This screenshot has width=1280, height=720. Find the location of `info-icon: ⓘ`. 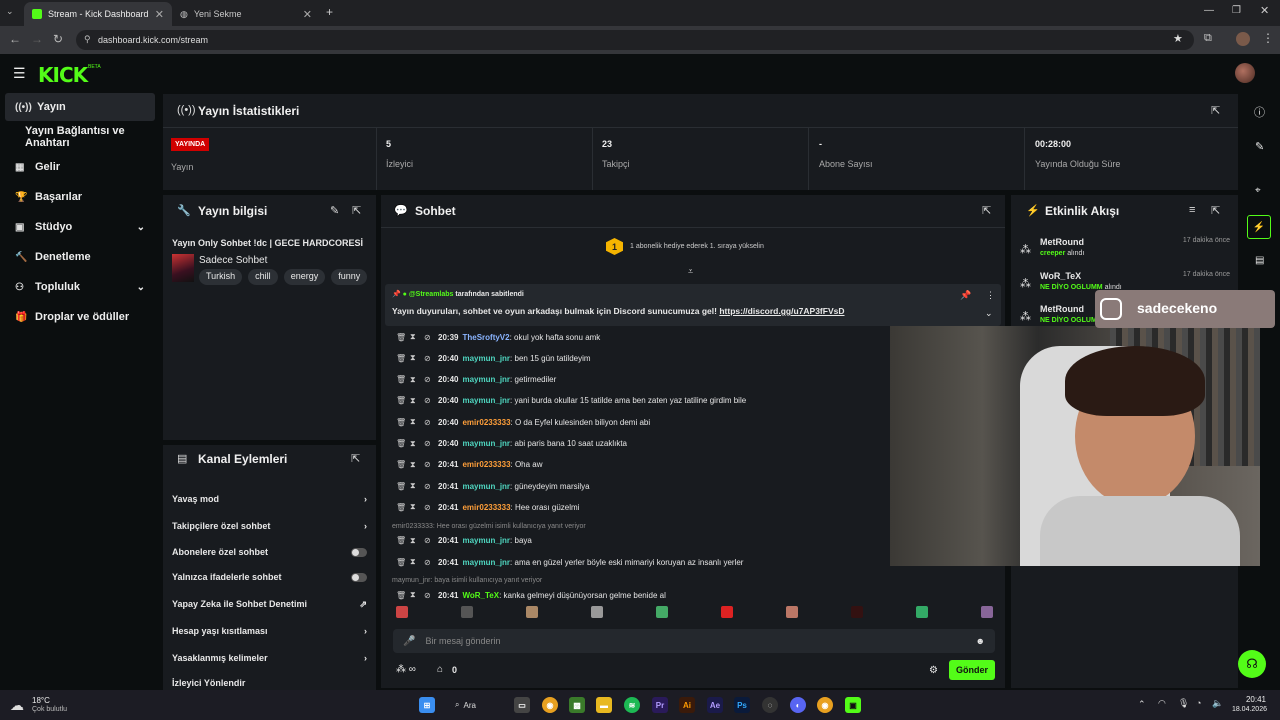

info-icon: ⓘ is located at coordinates (1259, 112).